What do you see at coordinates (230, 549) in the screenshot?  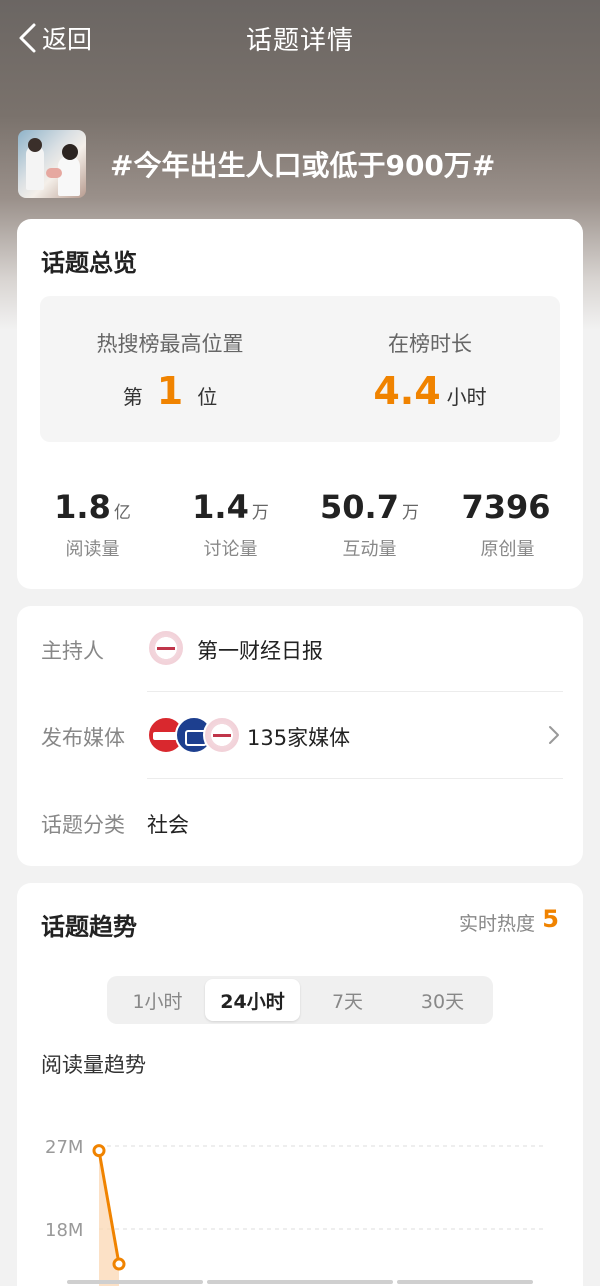 I see `stat-label: 讨论量` at bounding box center [230, 549].